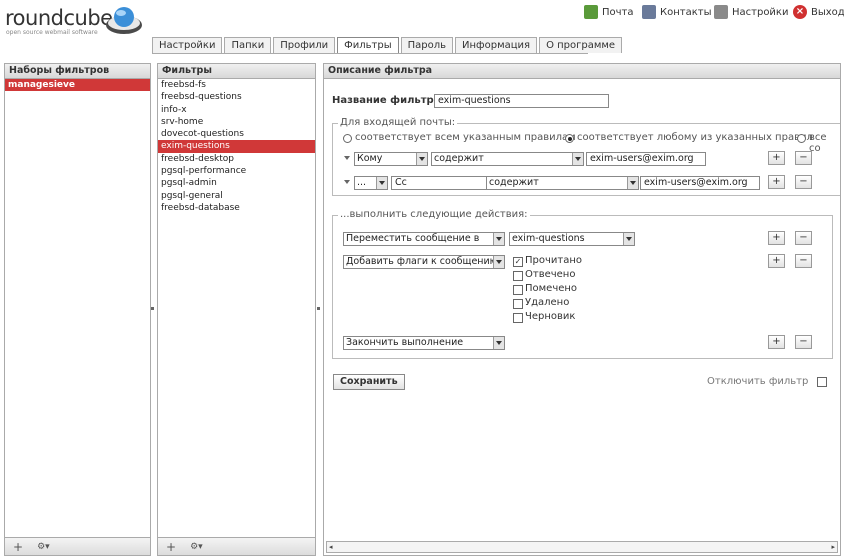  Describe the element at coordinates (721, 12) in the screenshot. I see `settings-icon` at that location.